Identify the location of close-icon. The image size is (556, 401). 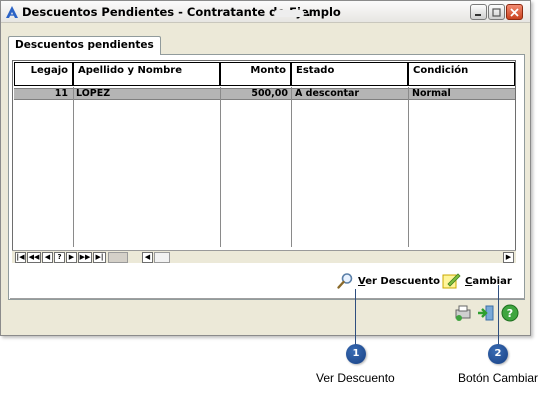
(514, 12).